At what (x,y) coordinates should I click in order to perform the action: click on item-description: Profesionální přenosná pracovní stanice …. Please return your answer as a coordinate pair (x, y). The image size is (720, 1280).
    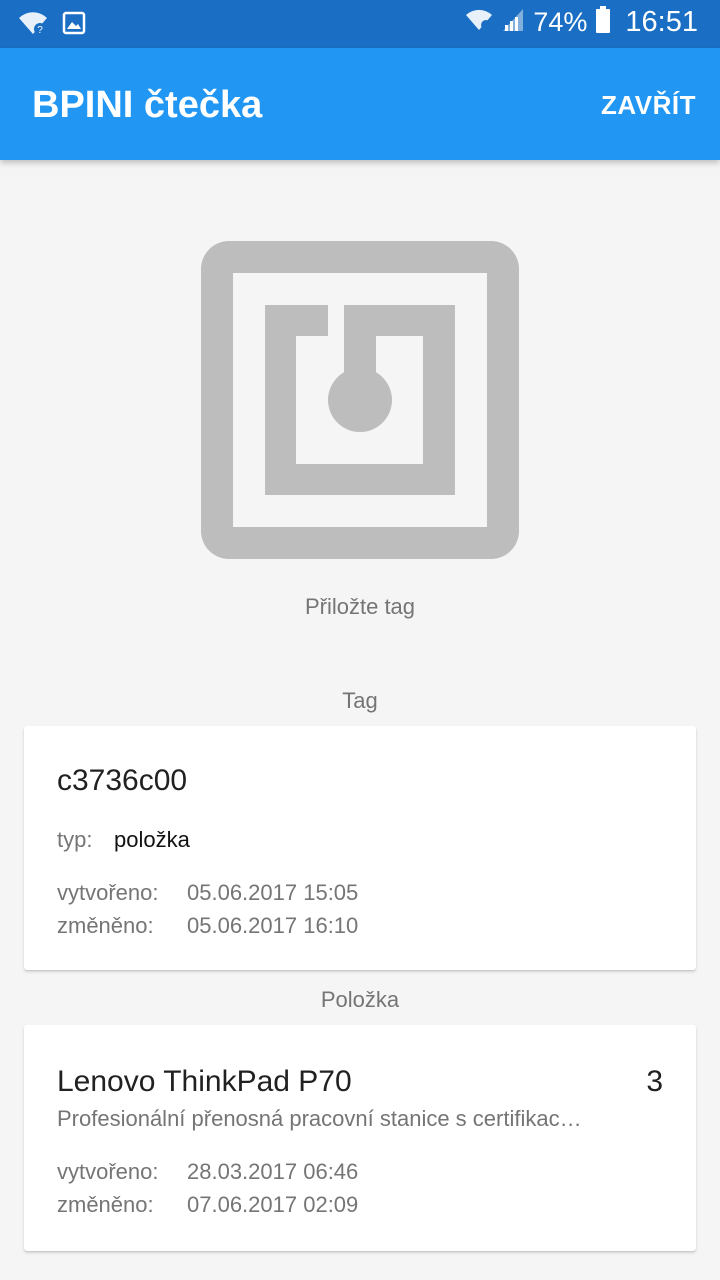
    Looking at the image, I should click on (319, 1118).